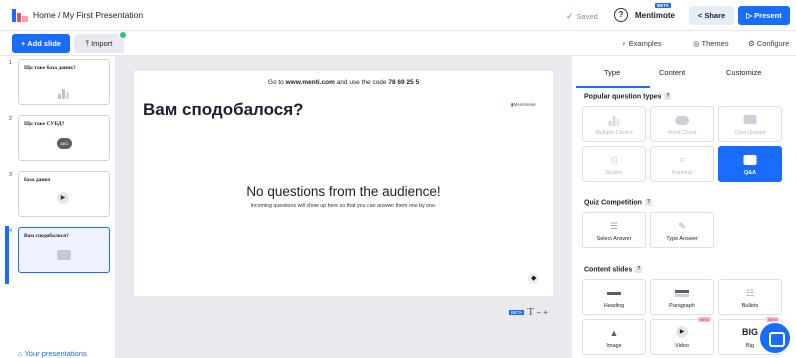  I want to click on import-label: Import, so click(102, 43).